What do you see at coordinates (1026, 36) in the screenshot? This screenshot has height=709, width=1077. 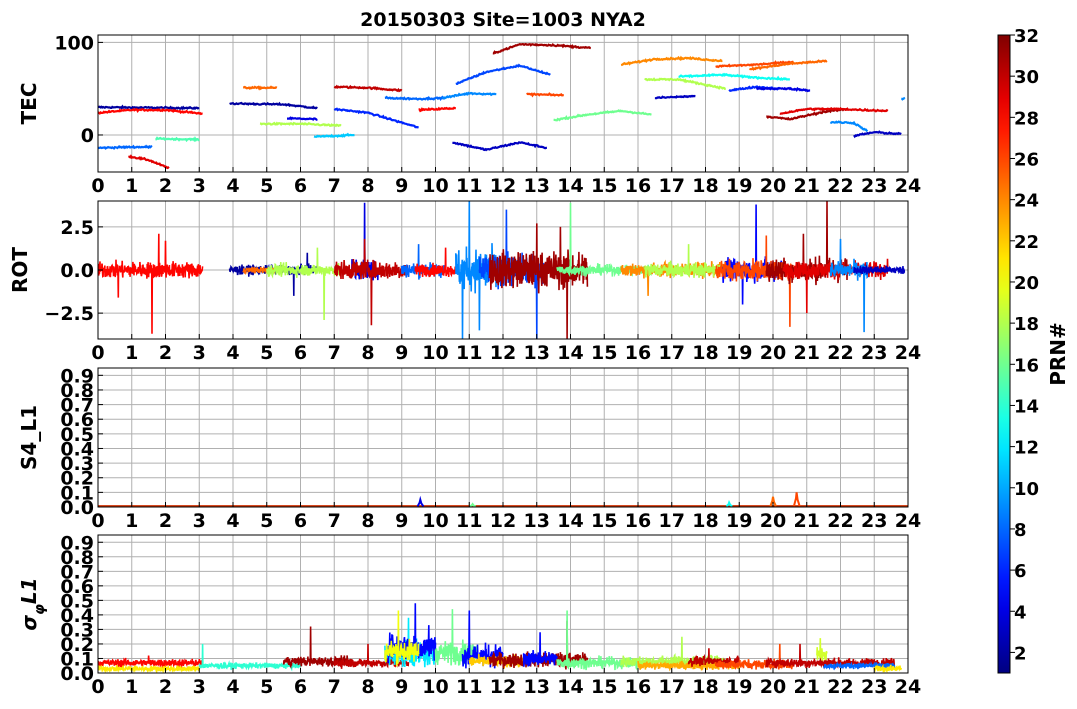 I see `colorbar-tick-label: 32` at bounding box center [1026, 36].